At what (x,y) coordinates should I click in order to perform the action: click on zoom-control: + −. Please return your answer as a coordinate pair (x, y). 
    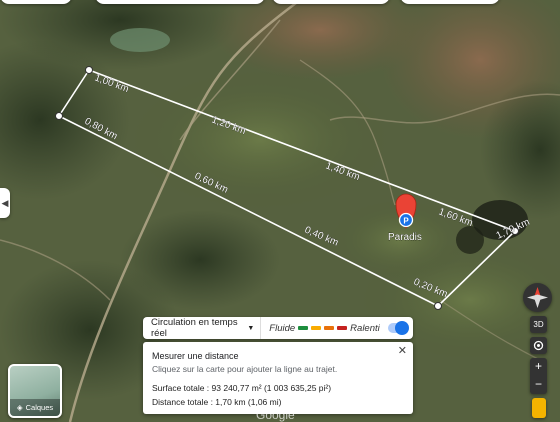
    Looking at the image, I should click on (538, 376).